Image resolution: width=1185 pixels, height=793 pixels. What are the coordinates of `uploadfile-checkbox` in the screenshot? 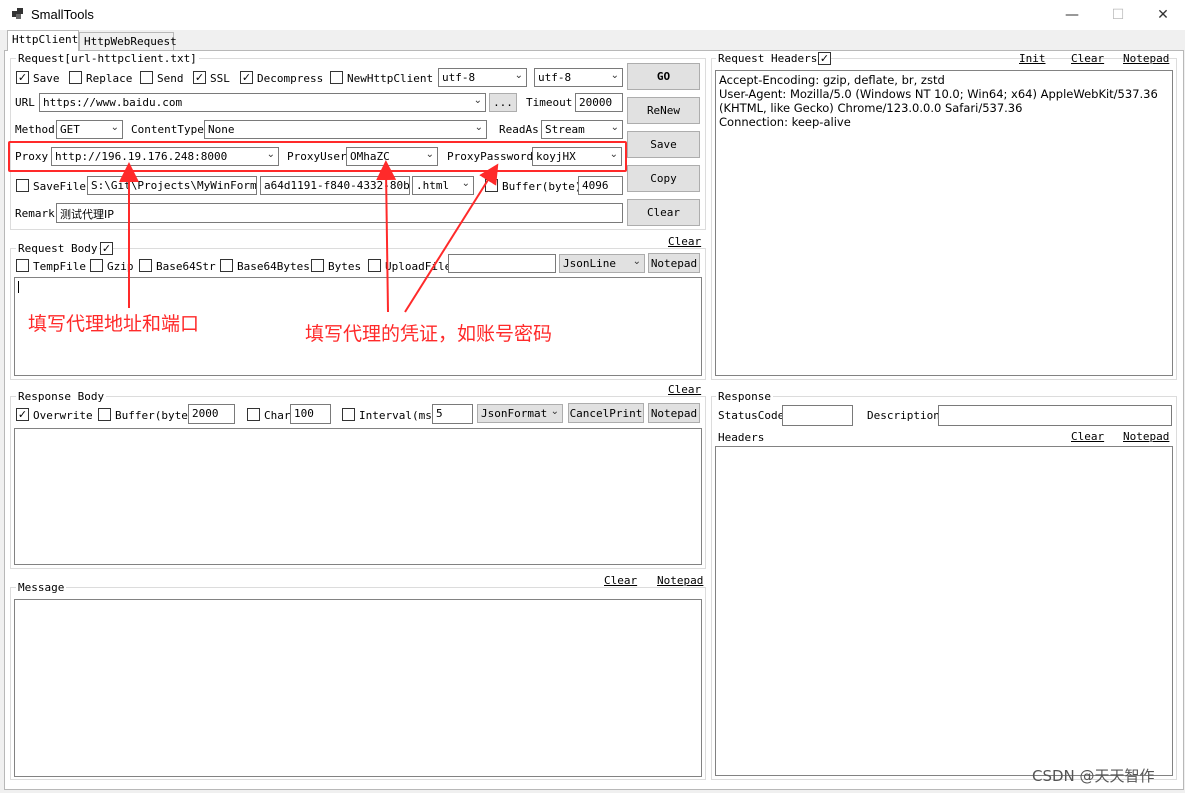 It's located at (374, 265).